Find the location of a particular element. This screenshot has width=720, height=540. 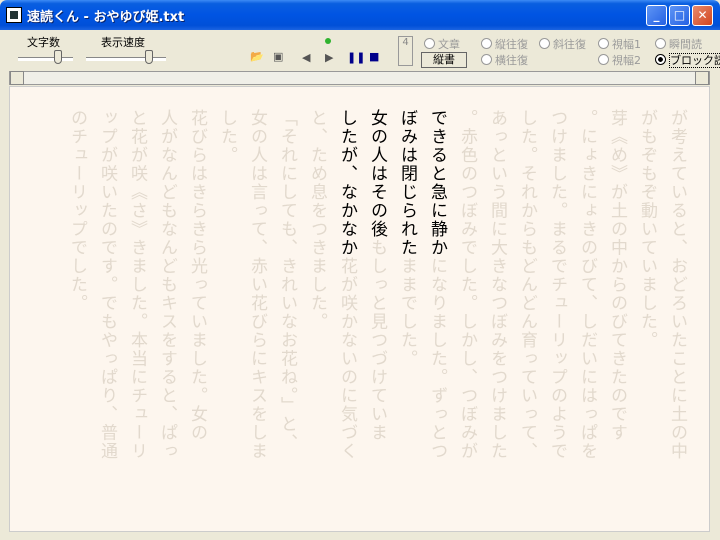

text-column: つけました。まるでチューリップのようで is located at coordinates (557, 285).